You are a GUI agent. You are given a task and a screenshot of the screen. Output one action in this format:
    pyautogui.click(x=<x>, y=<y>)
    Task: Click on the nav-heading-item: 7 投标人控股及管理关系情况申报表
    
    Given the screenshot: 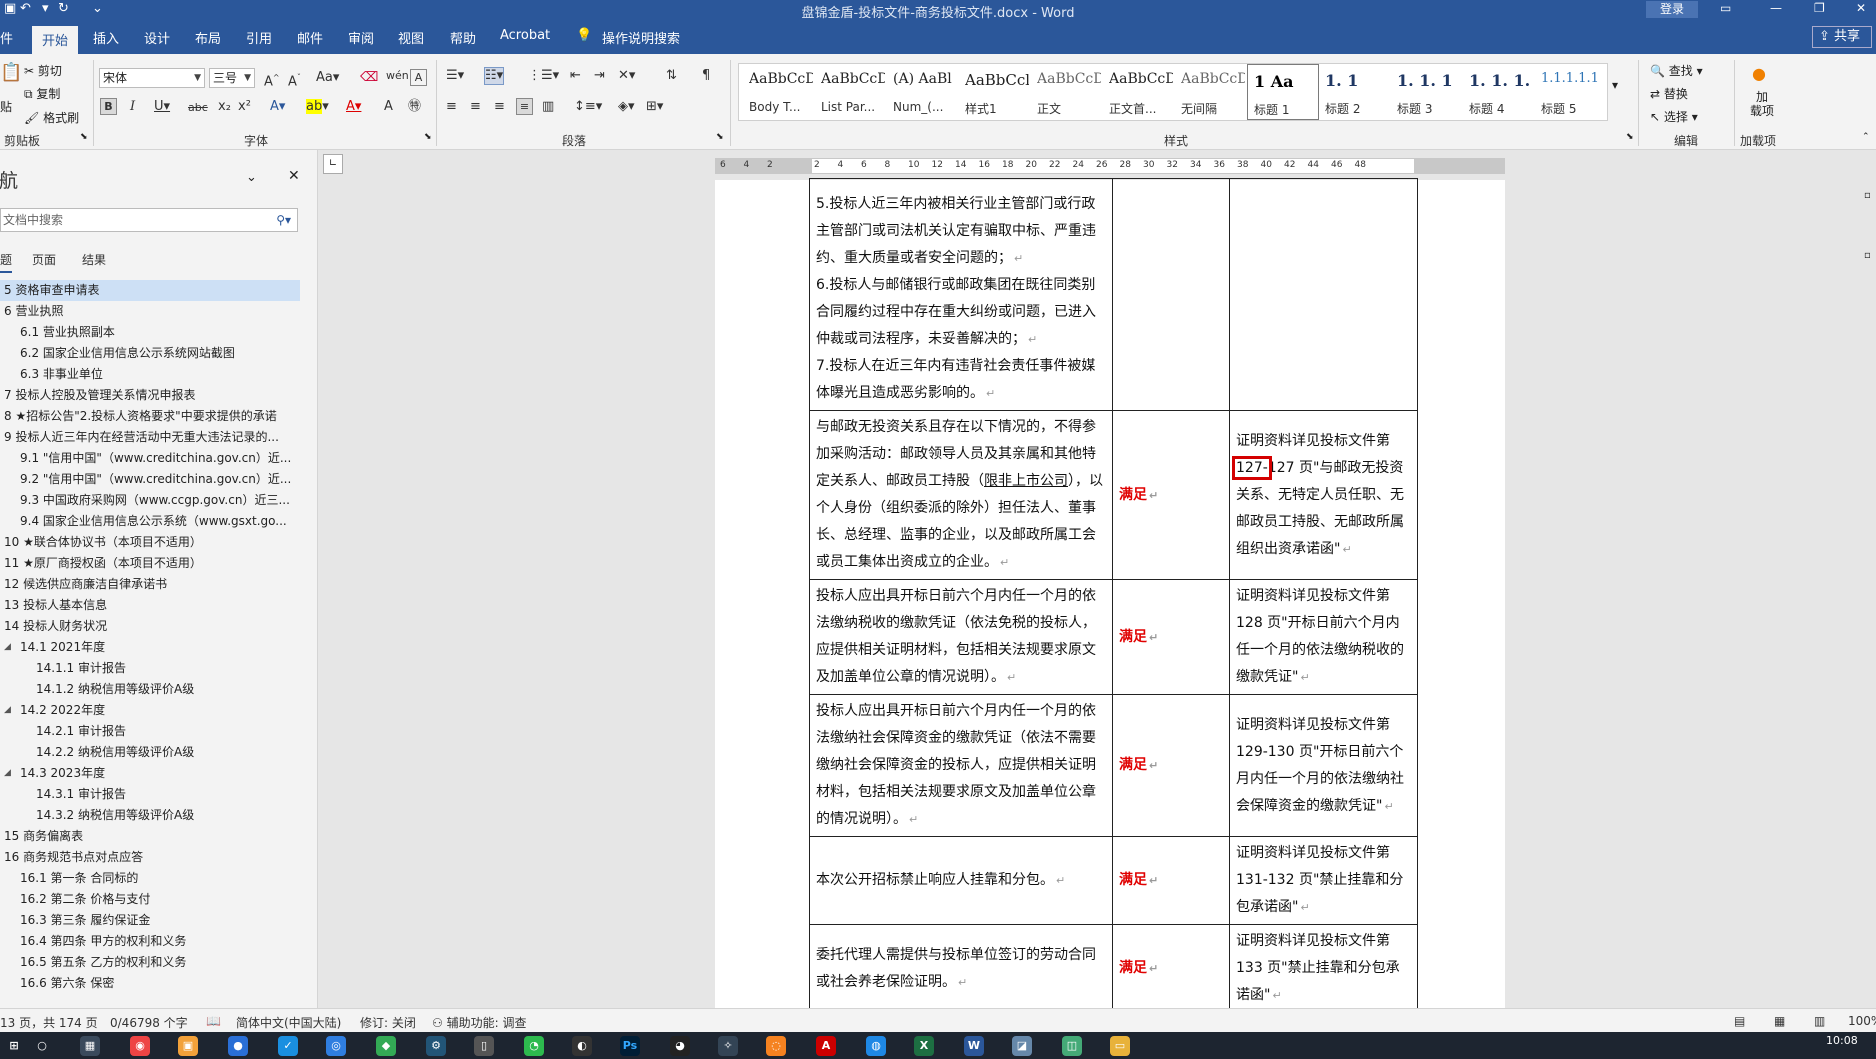 What is the action you would take?
    pyautogui.click(x=150, y=395)
    